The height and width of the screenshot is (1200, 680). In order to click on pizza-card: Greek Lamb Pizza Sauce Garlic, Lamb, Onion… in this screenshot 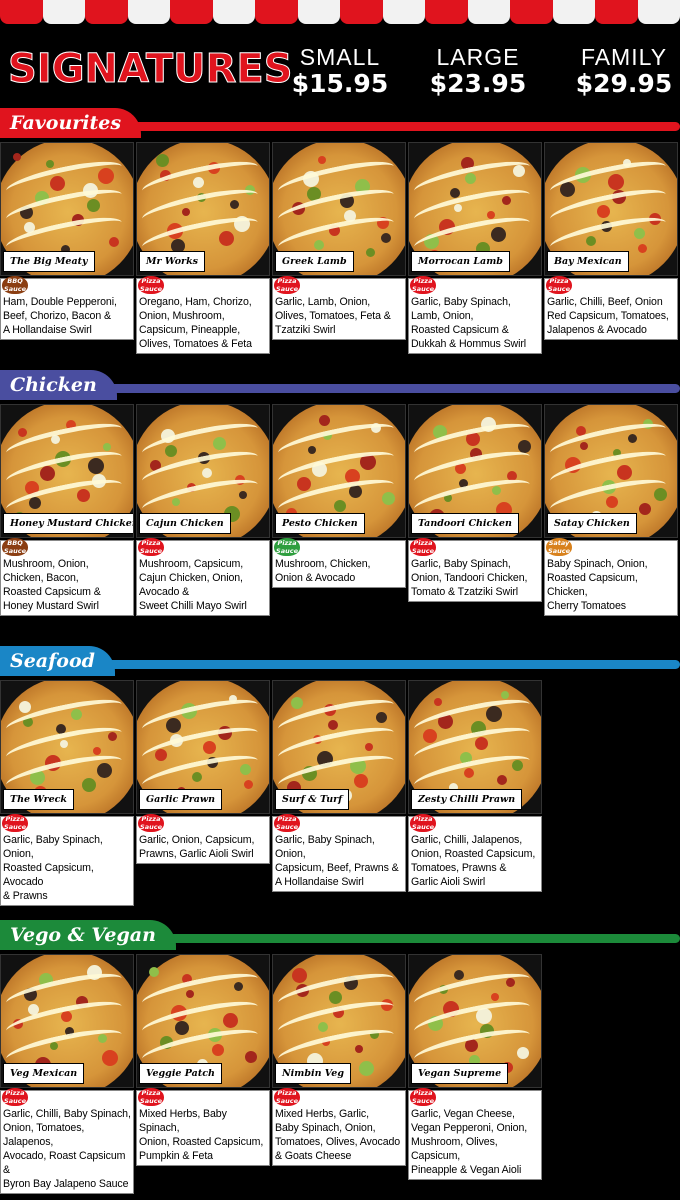, I will do `click(340, 248)`.